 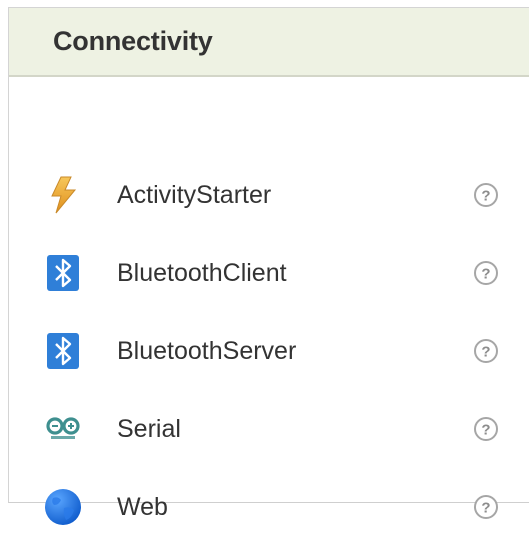 I want to click on component-label: Web, so click(x=142, y=506).